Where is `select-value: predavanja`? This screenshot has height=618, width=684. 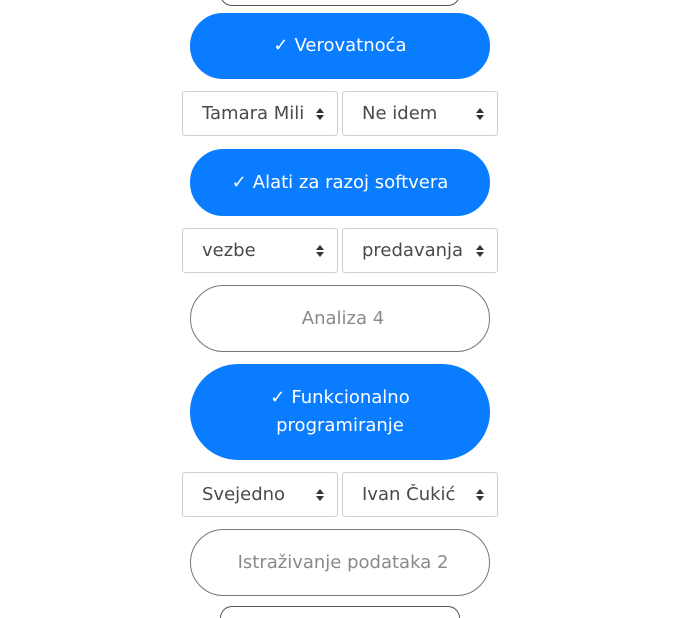 select-value: predavanja is located at coordinates (413, 250).